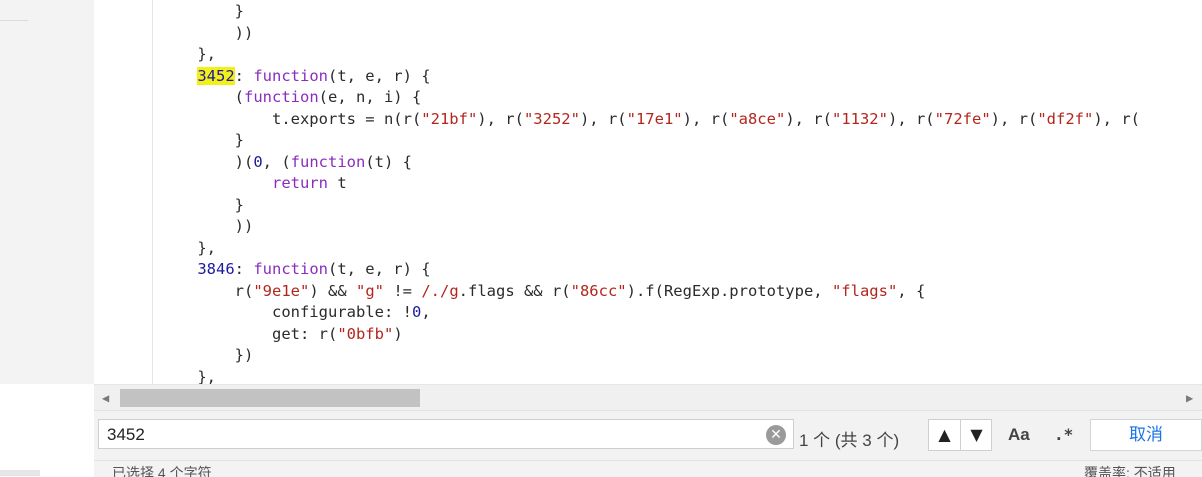 Image resolution: width=1202 pixels, height=477 pixels. I want to click on code-text: )(0, (function(t) {, so click(286, 162).